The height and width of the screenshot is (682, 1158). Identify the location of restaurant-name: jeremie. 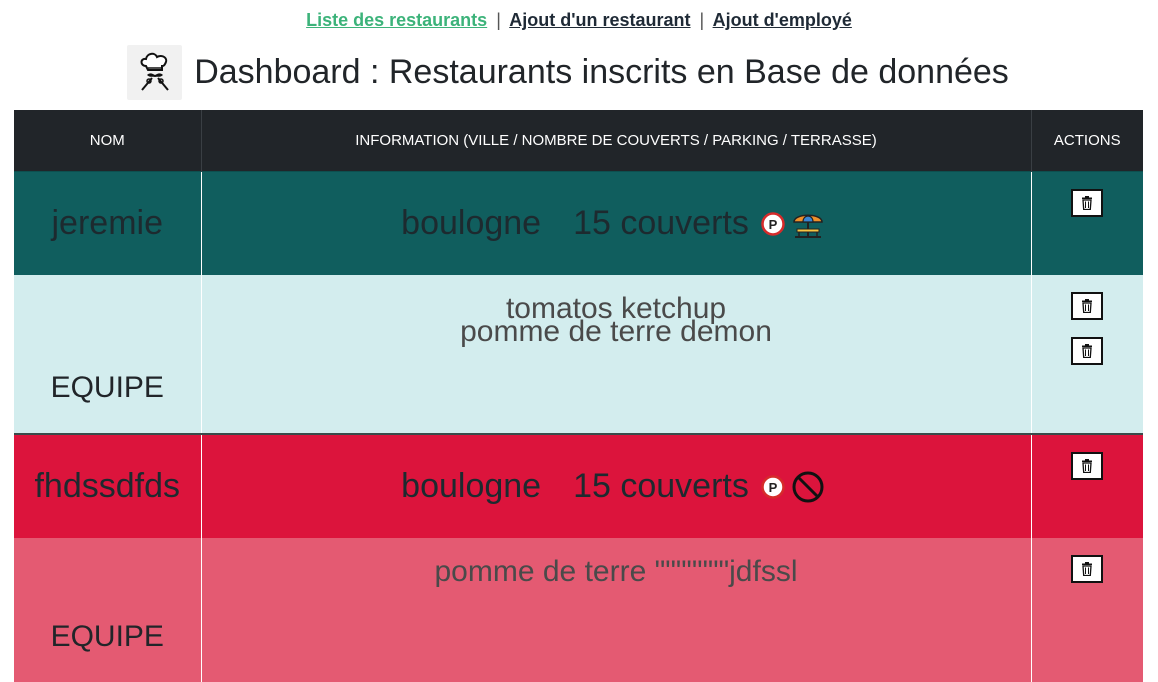
(108, 223).